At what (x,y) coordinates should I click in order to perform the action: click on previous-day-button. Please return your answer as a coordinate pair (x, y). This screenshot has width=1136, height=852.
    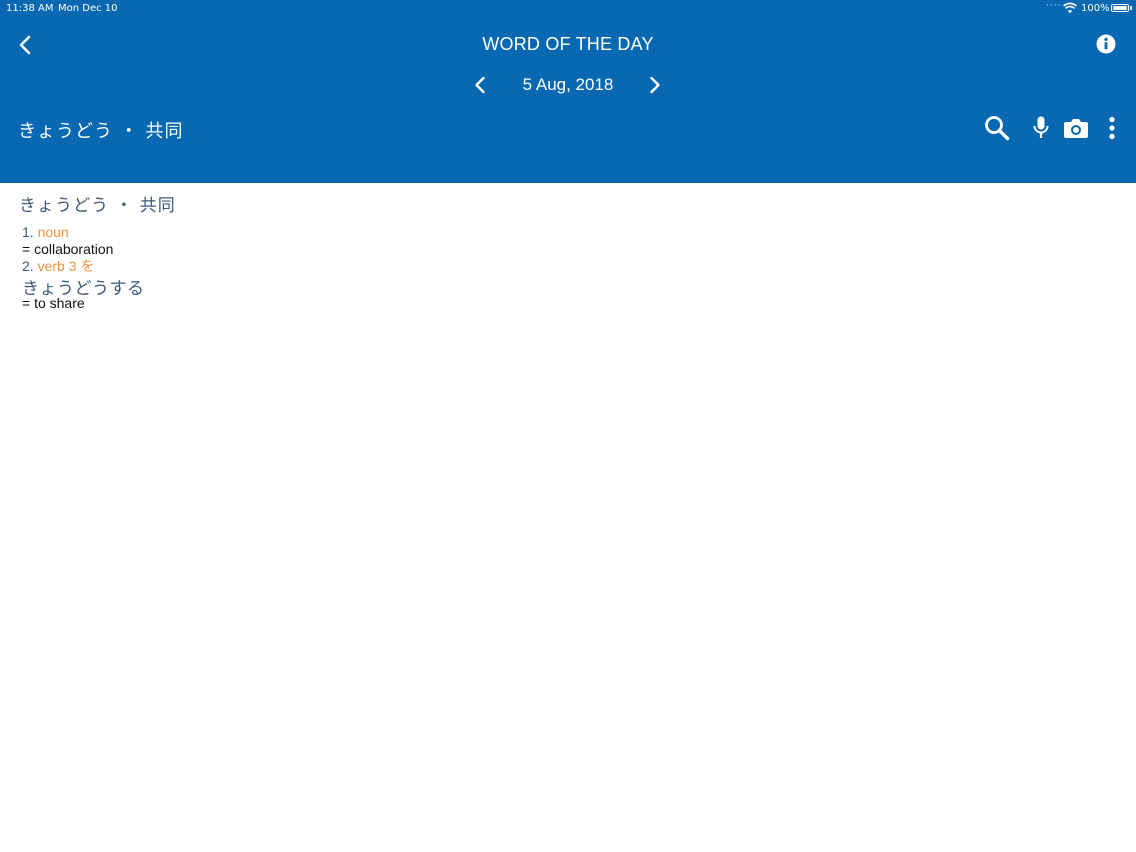
    Looking at the image, I should click on (480, 85).